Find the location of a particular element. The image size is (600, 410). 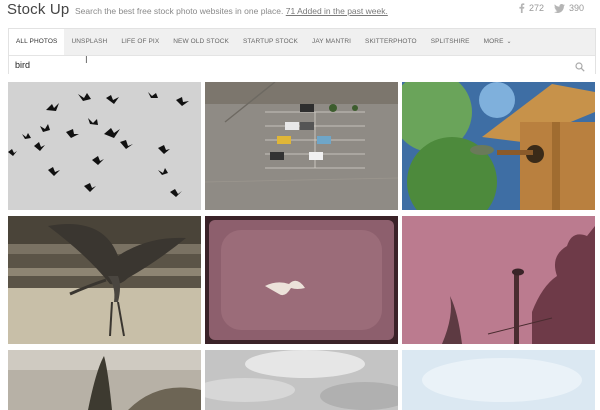

photo-dry-plant is located at coordinates (104, 380).